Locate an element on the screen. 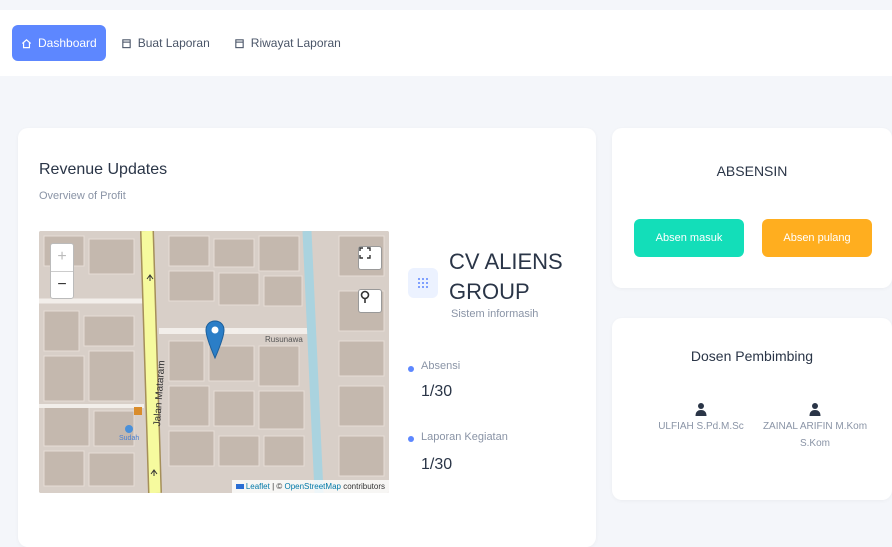  home-icon is located at coordinates (26, 43).